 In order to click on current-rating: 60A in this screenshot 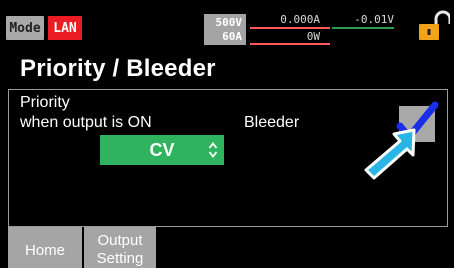, I will do `click(232, 36)`.